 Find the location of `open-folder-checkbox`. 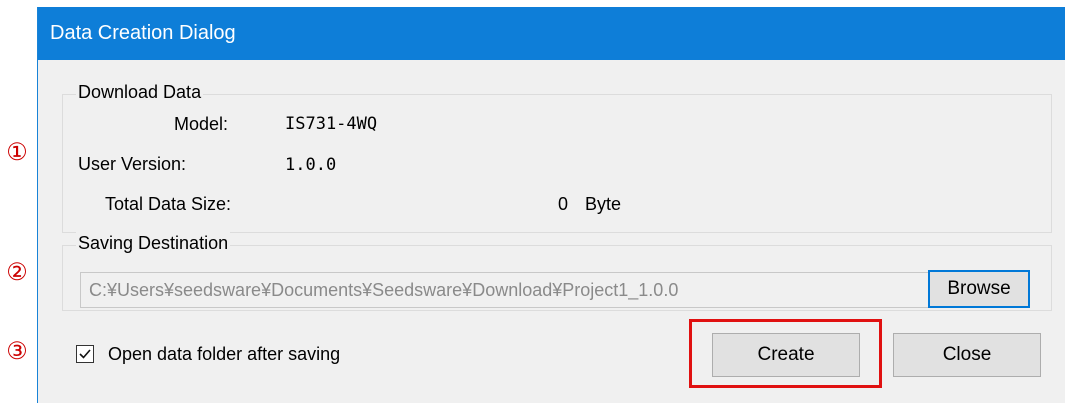

open-folder-checkbox is located at coordinates (85, 354).